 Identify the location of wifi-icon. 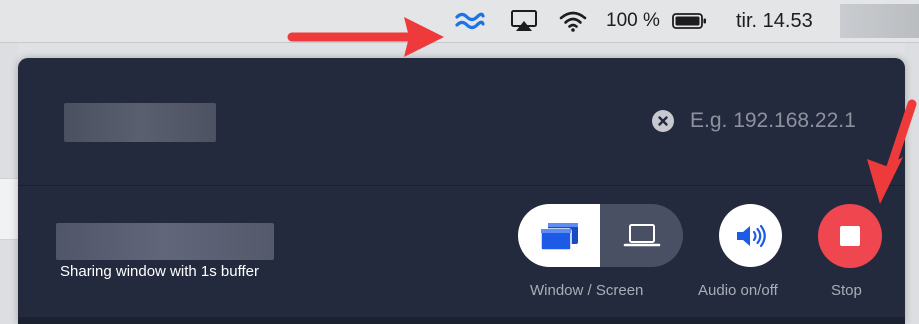
(573, 21).